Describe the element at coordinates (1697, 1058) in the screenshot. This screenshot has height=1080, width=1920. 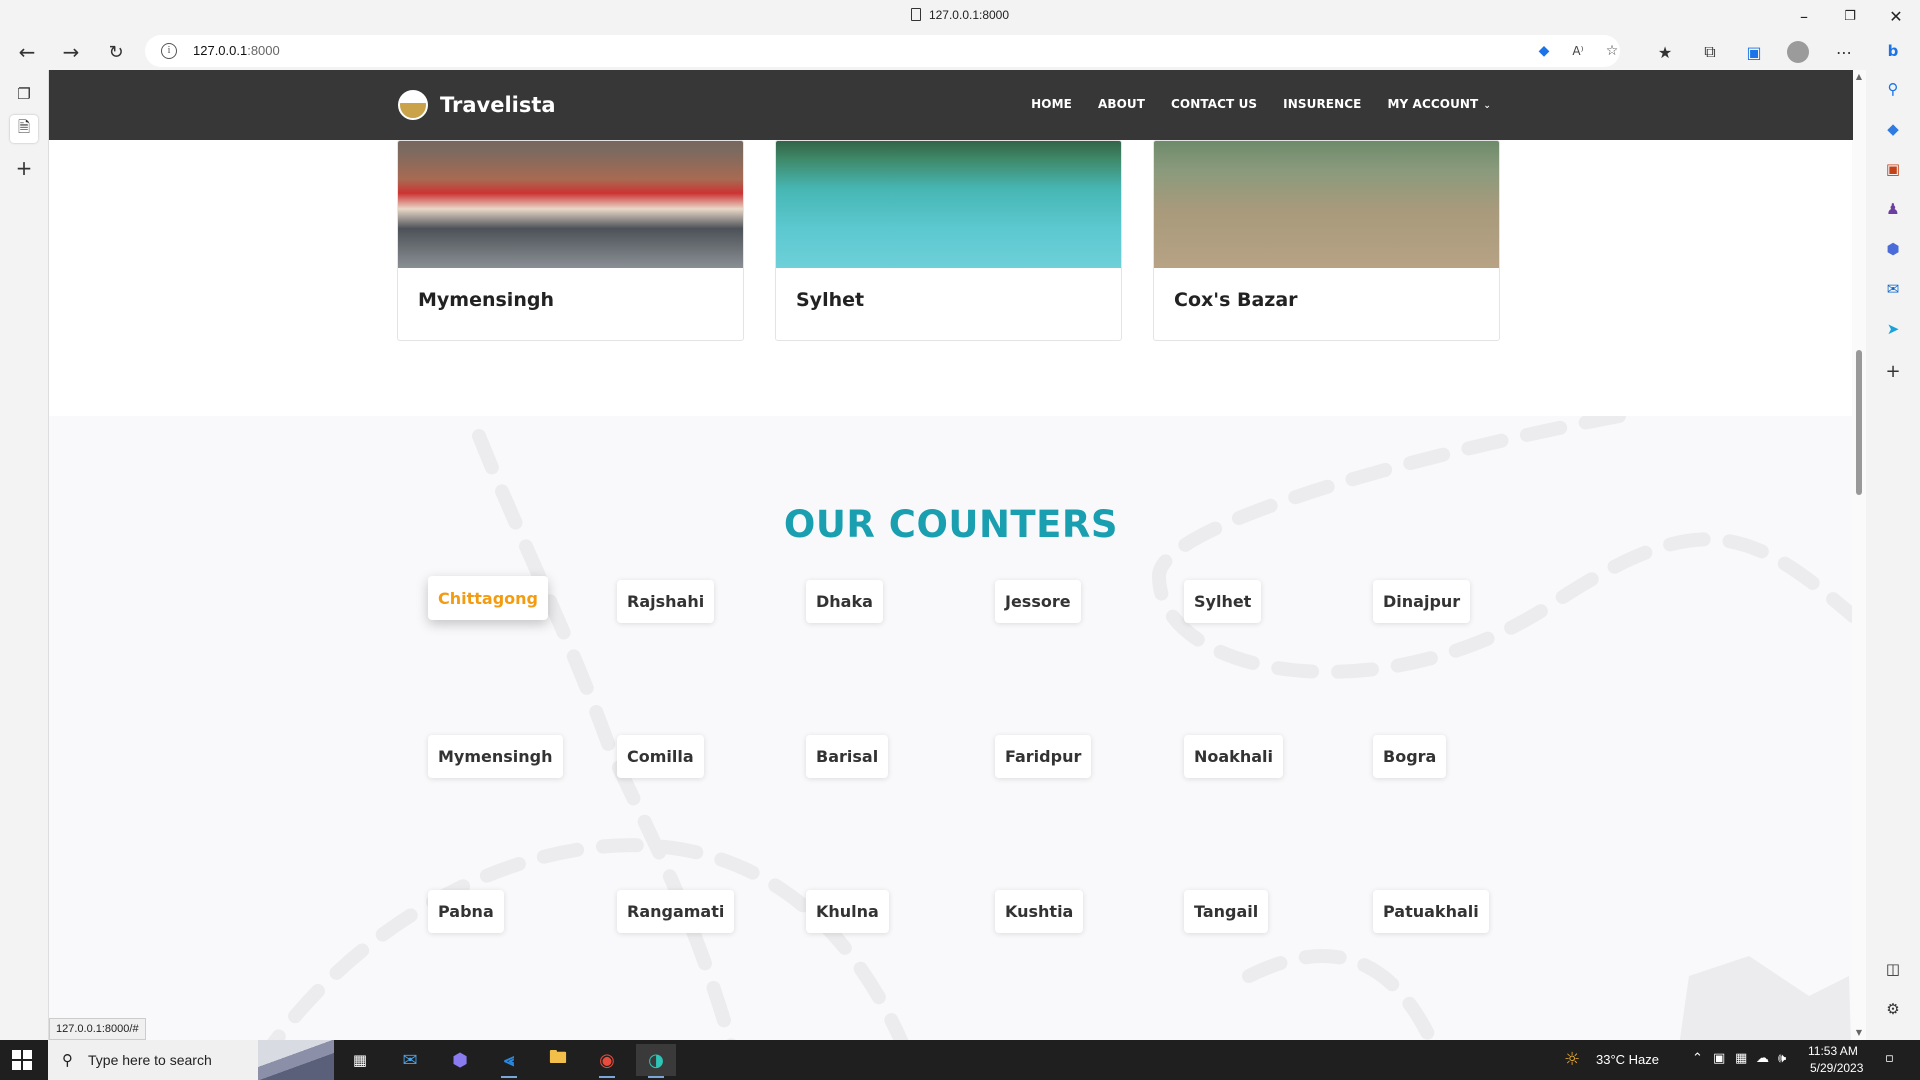
I see `chevron-up-icon: ⌃` at that location.